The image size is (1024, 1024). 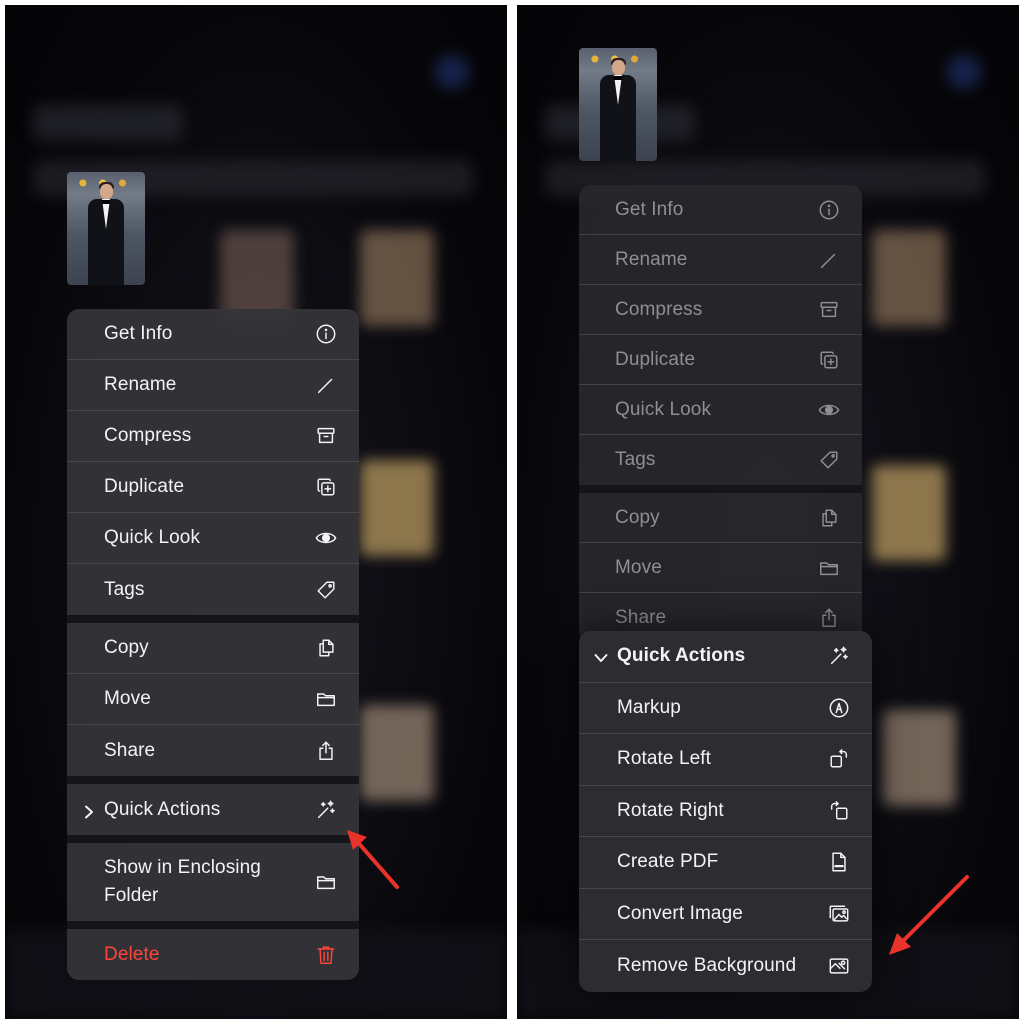 What do you see at coordinates (839, 708) in the screenshot?
I see `markup-pen-icon` at bounding box center [839, 708].